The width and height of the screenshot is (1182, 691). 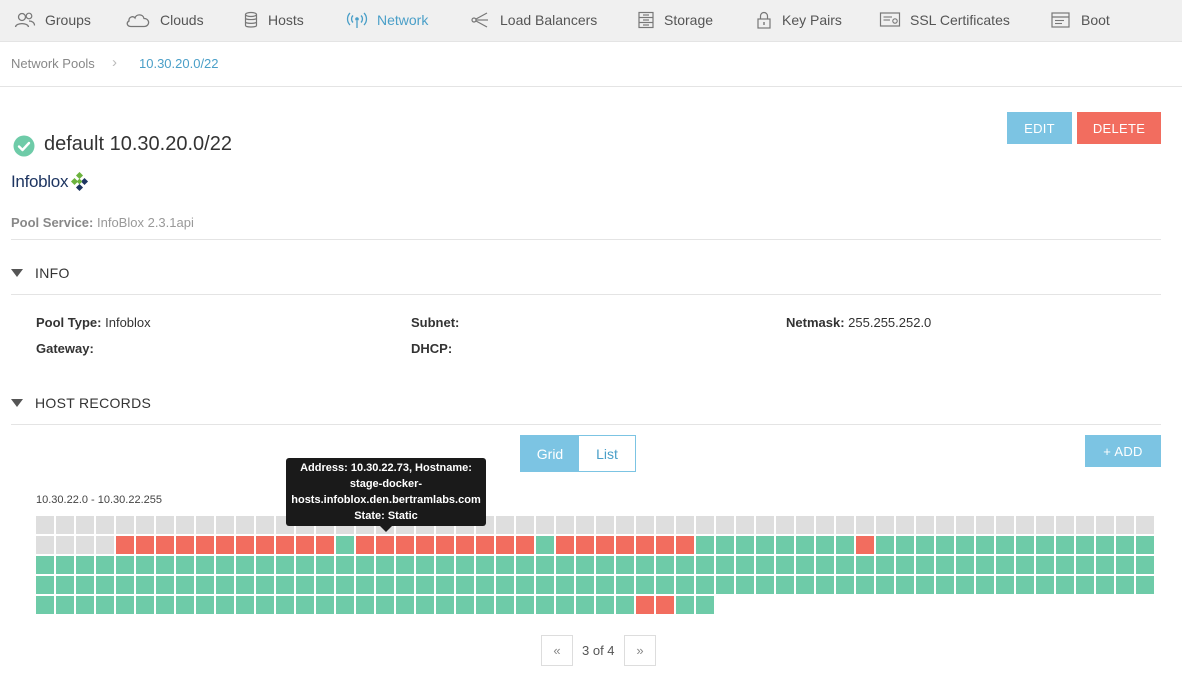 I want to click on nav-item-hosts: Hosts, so click(x=273, y=20).